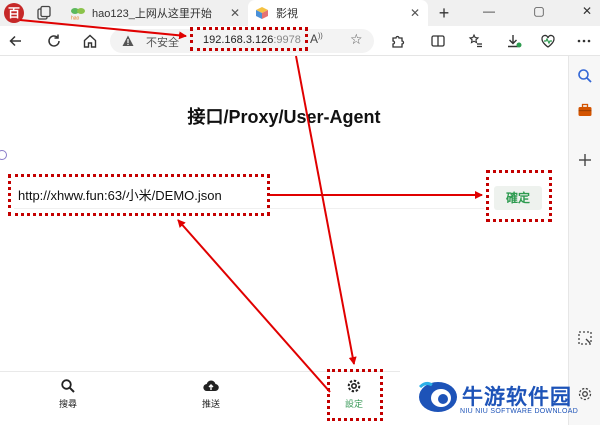  I want to click on url-port: :9978, so click(287, 40).